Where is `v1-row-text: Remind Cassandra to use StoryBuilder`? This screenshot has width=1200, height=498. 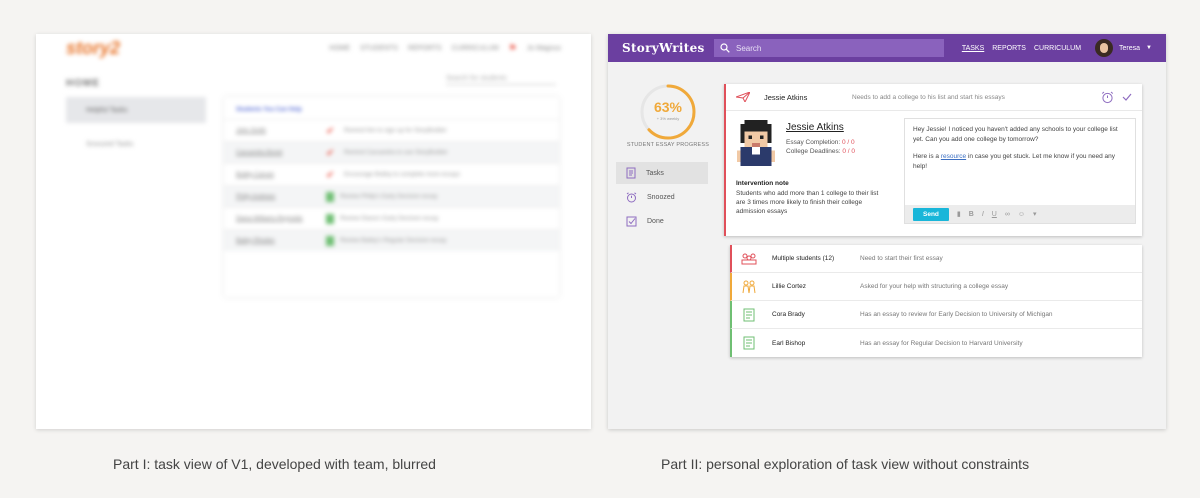
v1-row-text: Remind Cassandra to use StoryBuilder is located at coordinates (396, 152).